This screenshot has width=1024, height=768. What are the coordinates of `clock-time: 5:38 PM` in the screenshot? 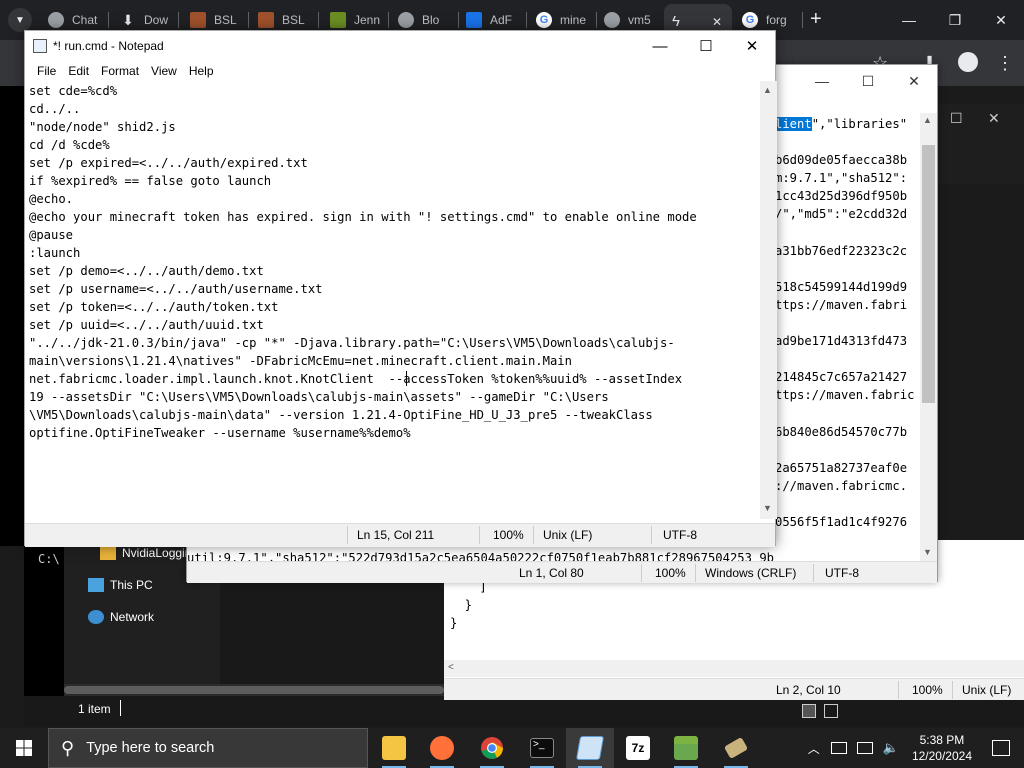 It's located at (942, 740).